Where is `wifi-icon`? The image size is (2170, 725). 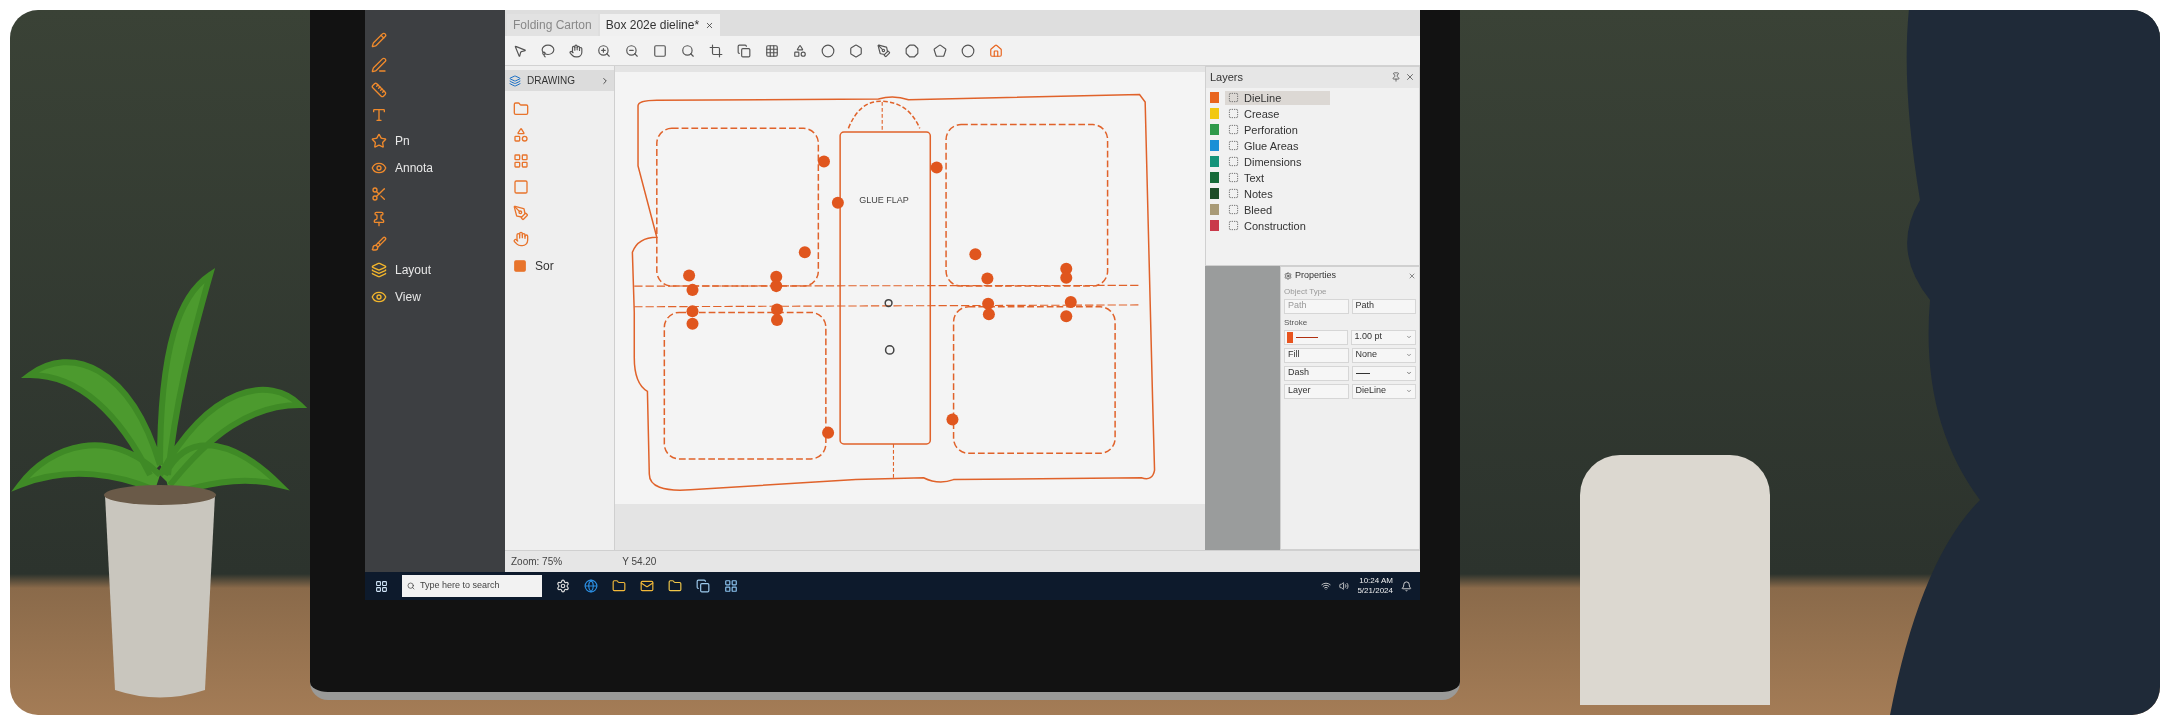
wifi-icon is located at coordinates (1326, 586).